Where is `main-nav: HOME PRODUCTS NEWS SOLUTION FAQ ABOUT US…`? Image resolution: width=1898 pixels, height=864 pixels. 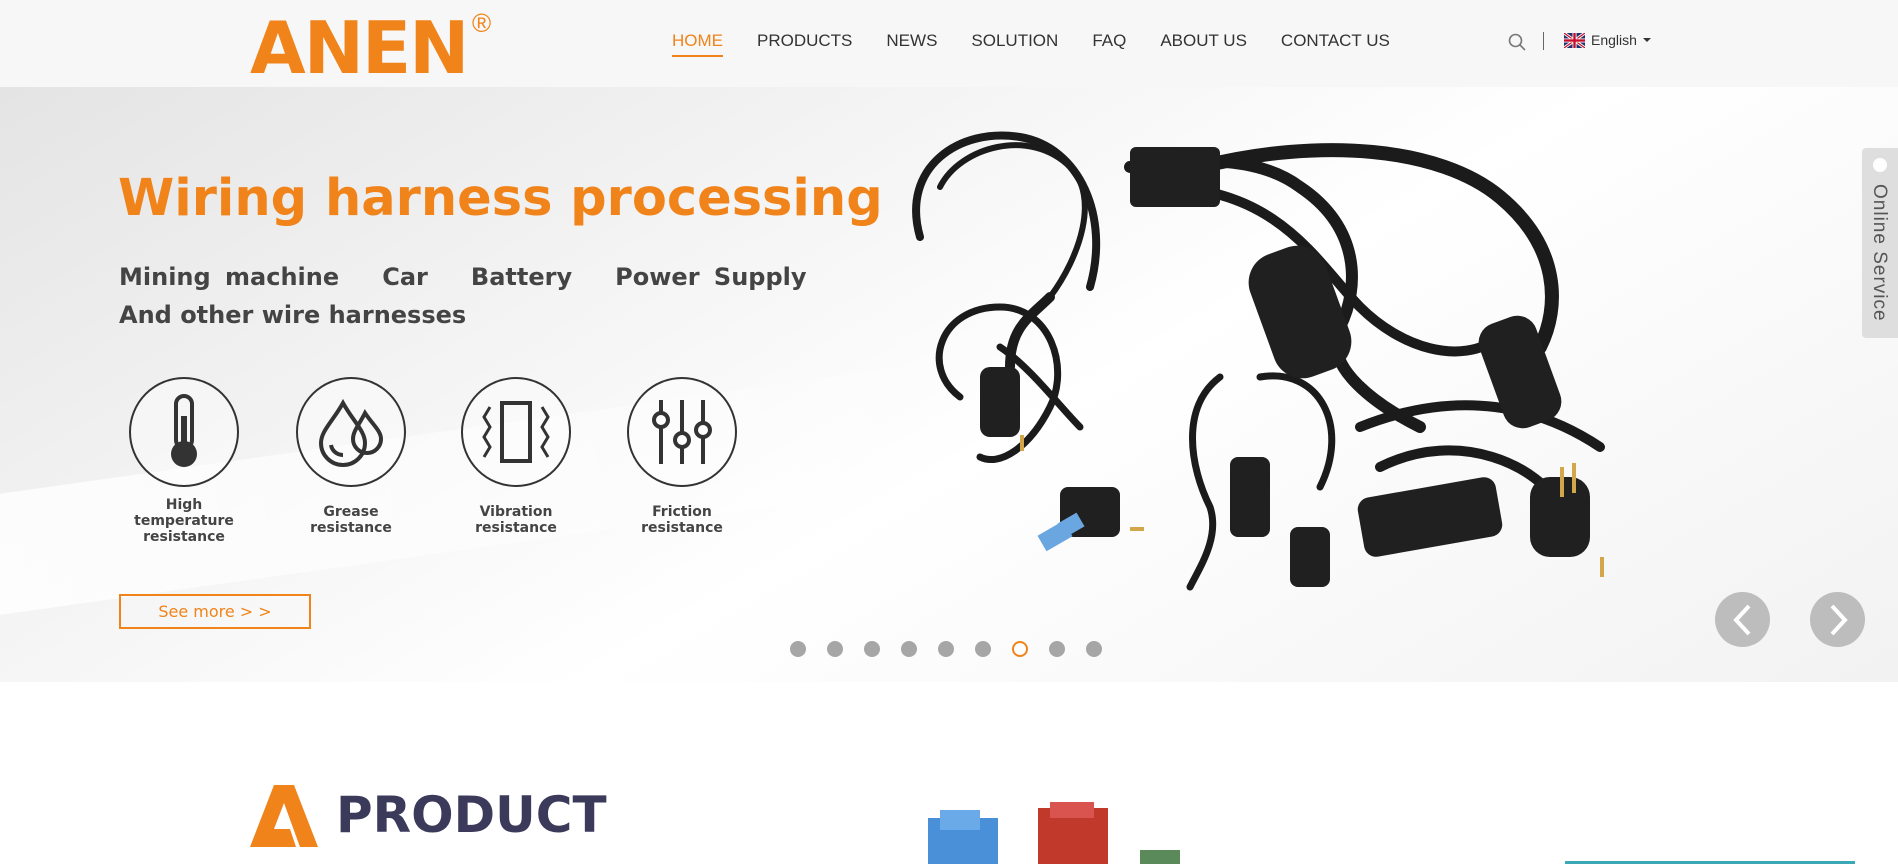 main-nav: HOME PRODUCTS NEWS SOLUTION FAQ ABOUT US… is located at coordinates (1048, 44).